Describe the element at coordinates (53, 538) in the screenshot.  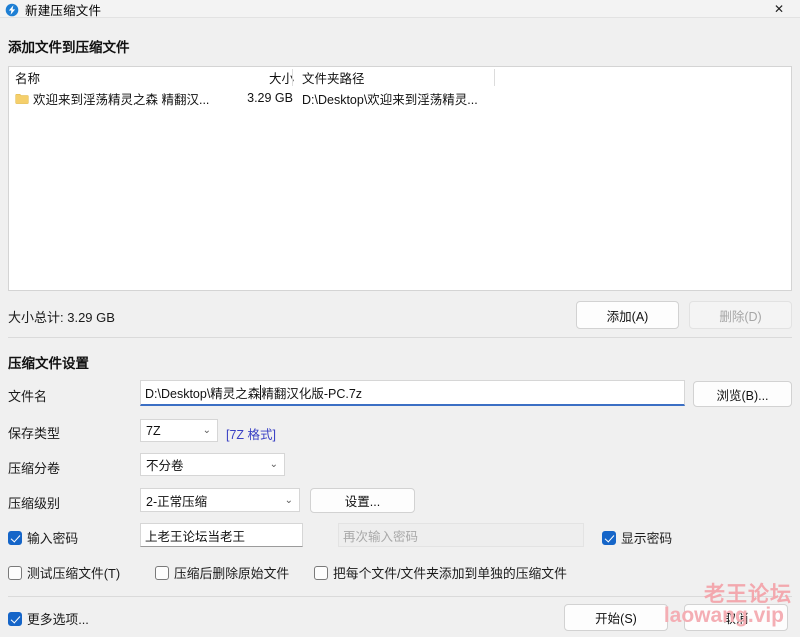
I see `password-checkbox-label: 输入密码` at that location.